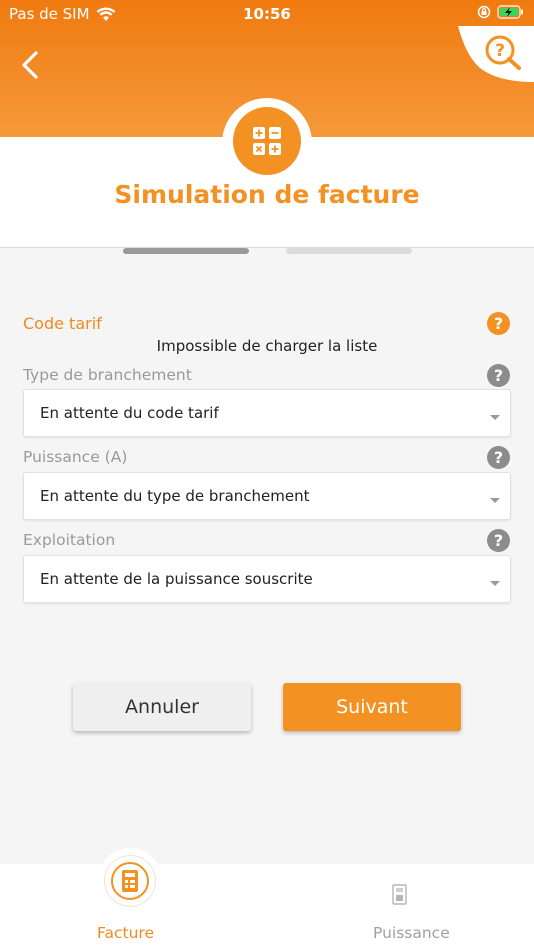 Image resolution: width=534 pixels, height=950 pixels. Describe the element at coordinates (162, 707) in the screenshot. I see `cancel-button: Annuler` at that location.